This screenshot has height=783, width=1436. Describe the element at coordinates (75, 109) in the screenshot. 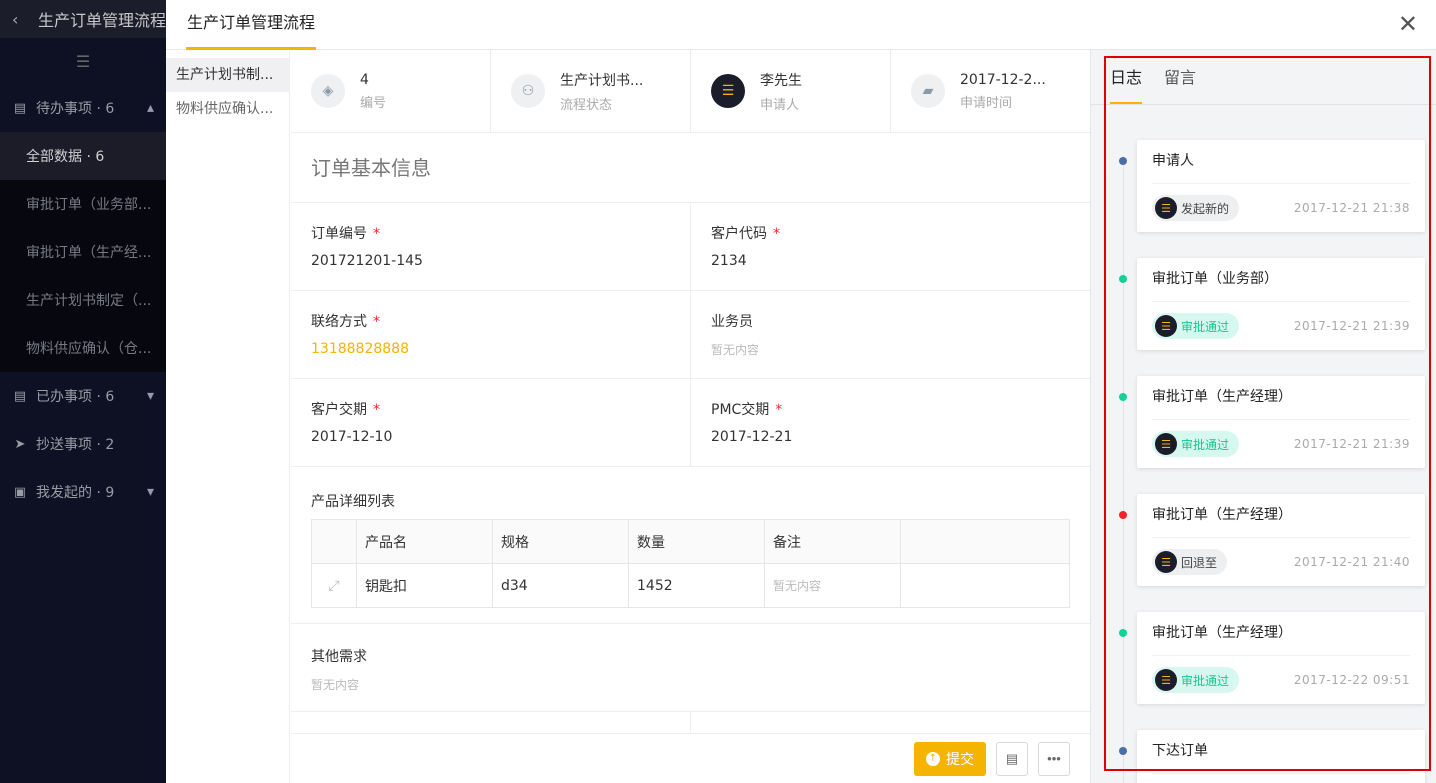

I see `sidebar-group-label: 待办事项 · 6` at that location.